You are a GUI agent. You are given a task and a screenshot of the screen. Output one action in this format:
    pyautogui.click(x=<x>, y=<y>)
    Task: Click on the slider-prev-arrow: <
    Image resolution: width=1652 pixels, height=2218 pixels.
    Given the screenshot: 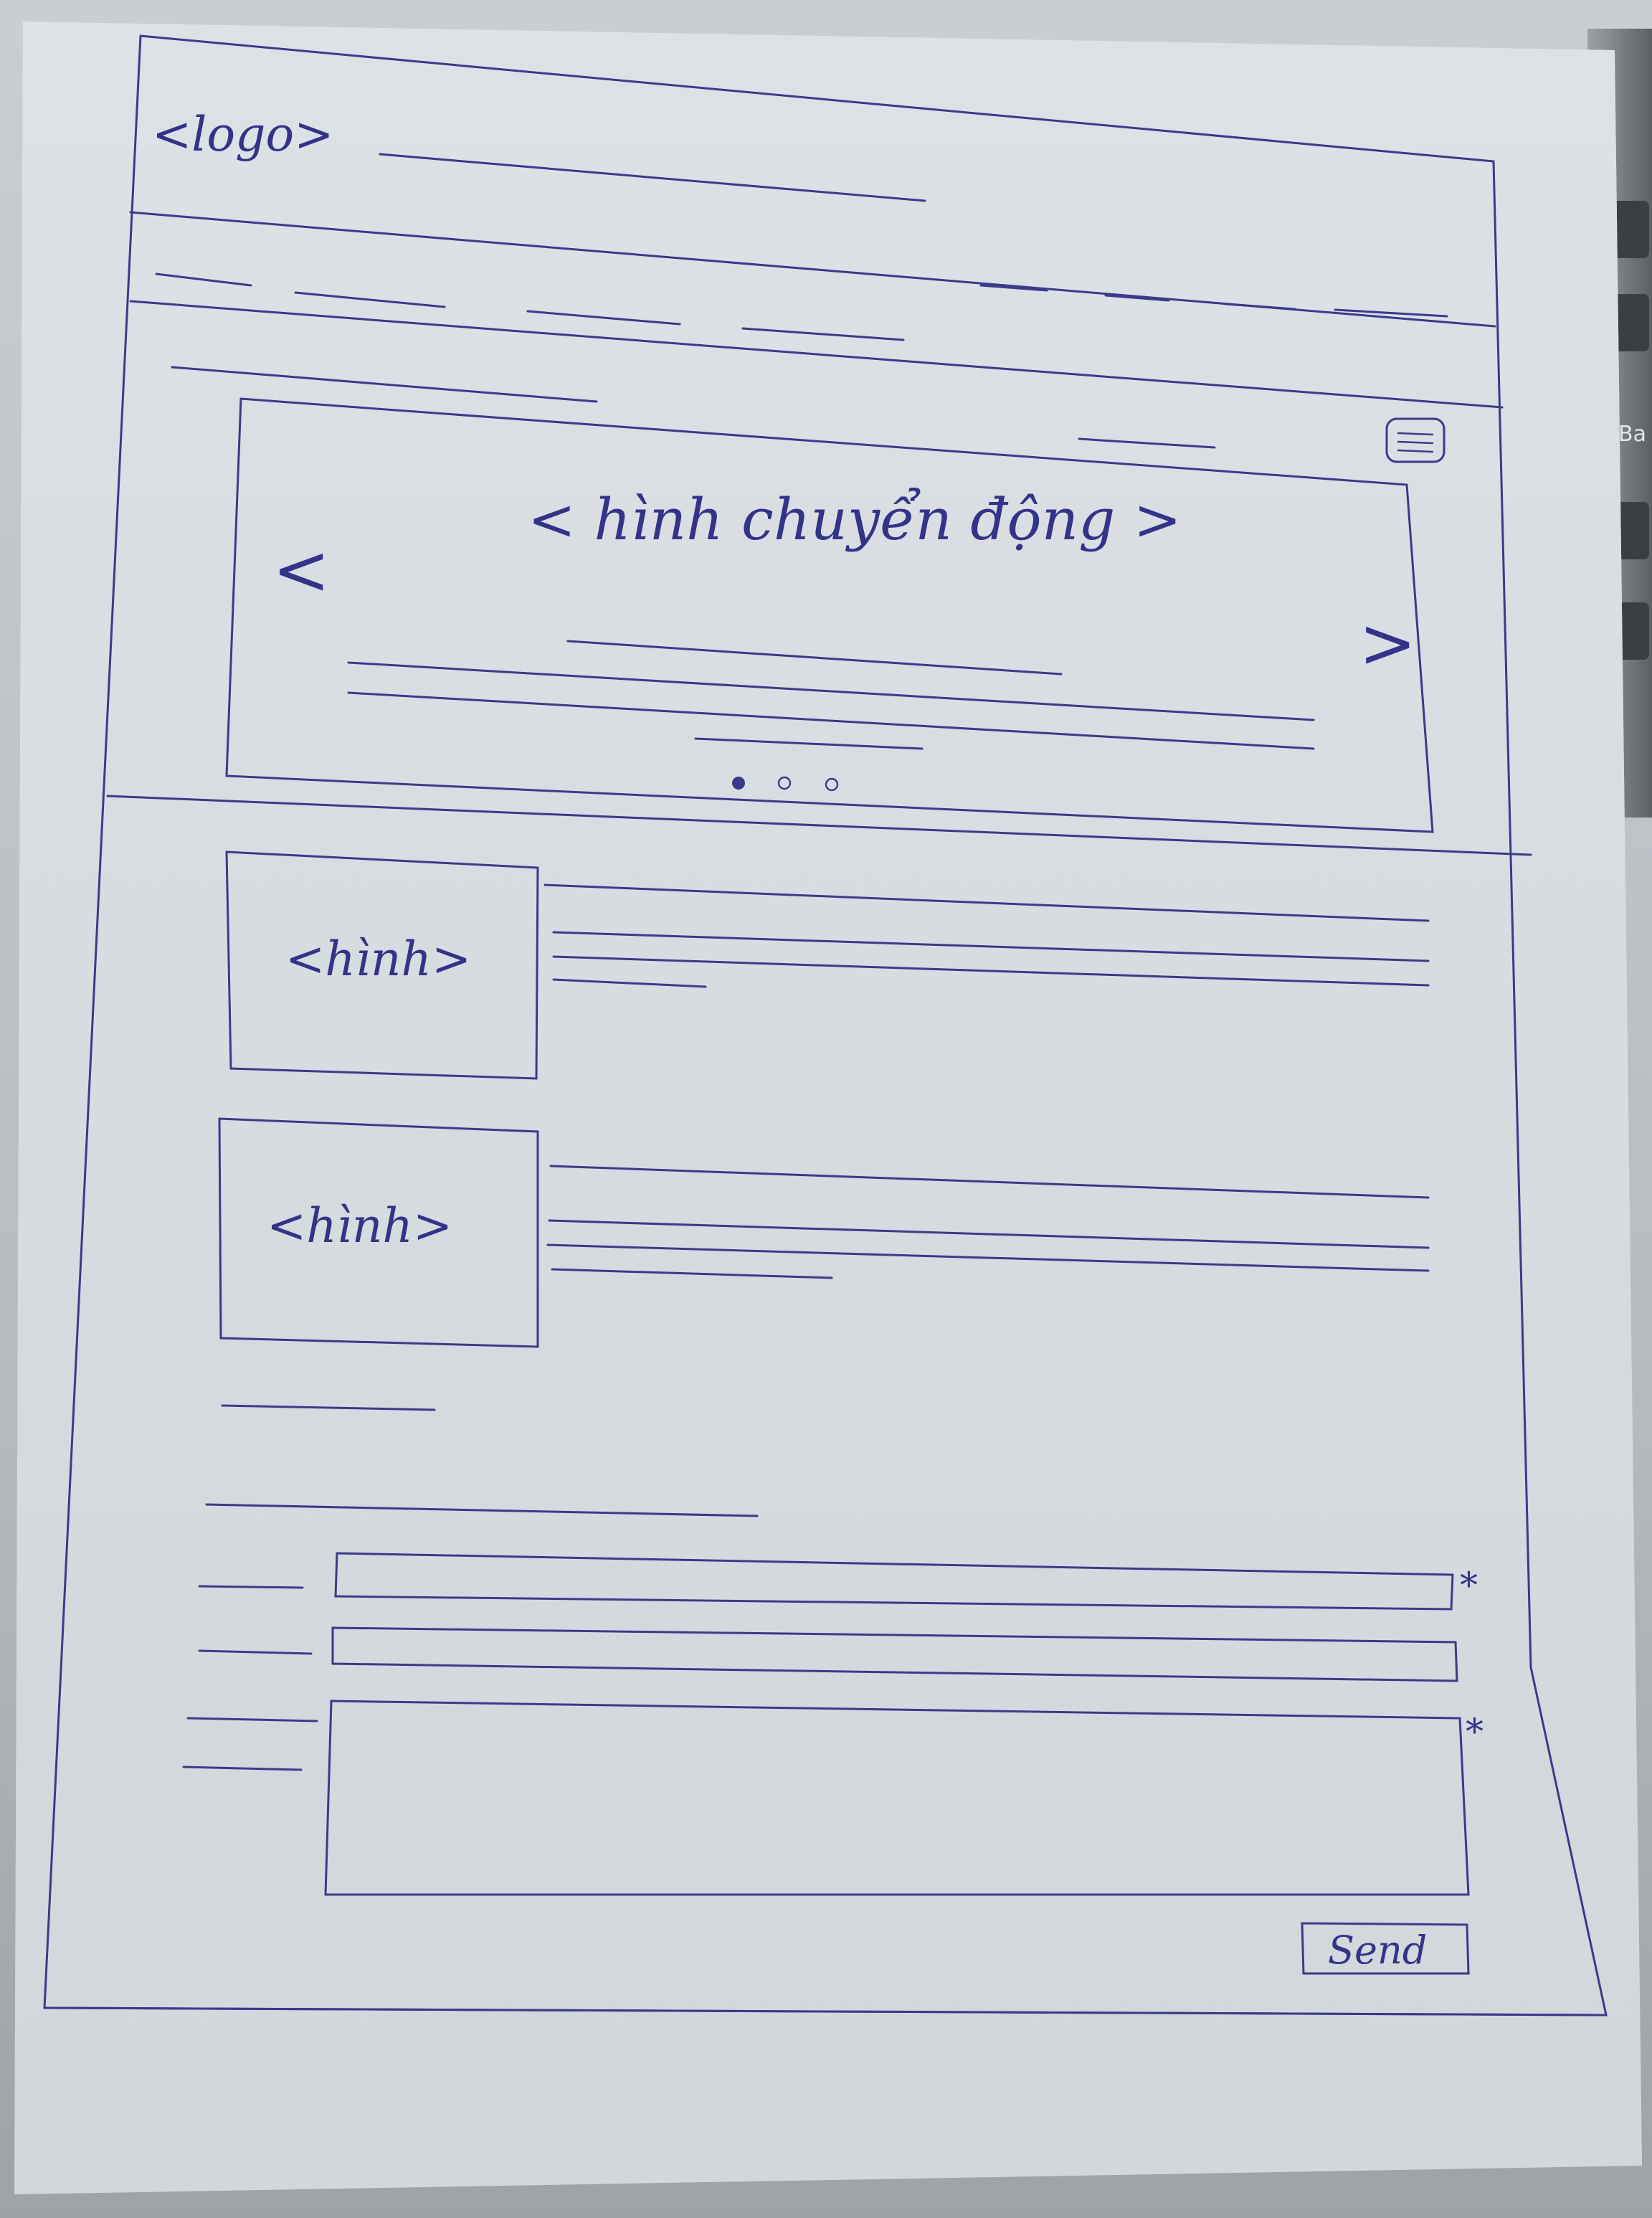 What is the action you would take?
    pyautogui.click(x=301, y=570)
    